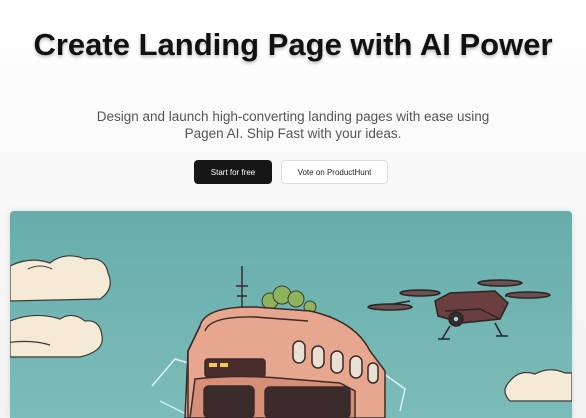 Image resolution: width=586 pixels, height=418 pixels. I want to click on start-for-free-button: Start for free, so click(233, 172).